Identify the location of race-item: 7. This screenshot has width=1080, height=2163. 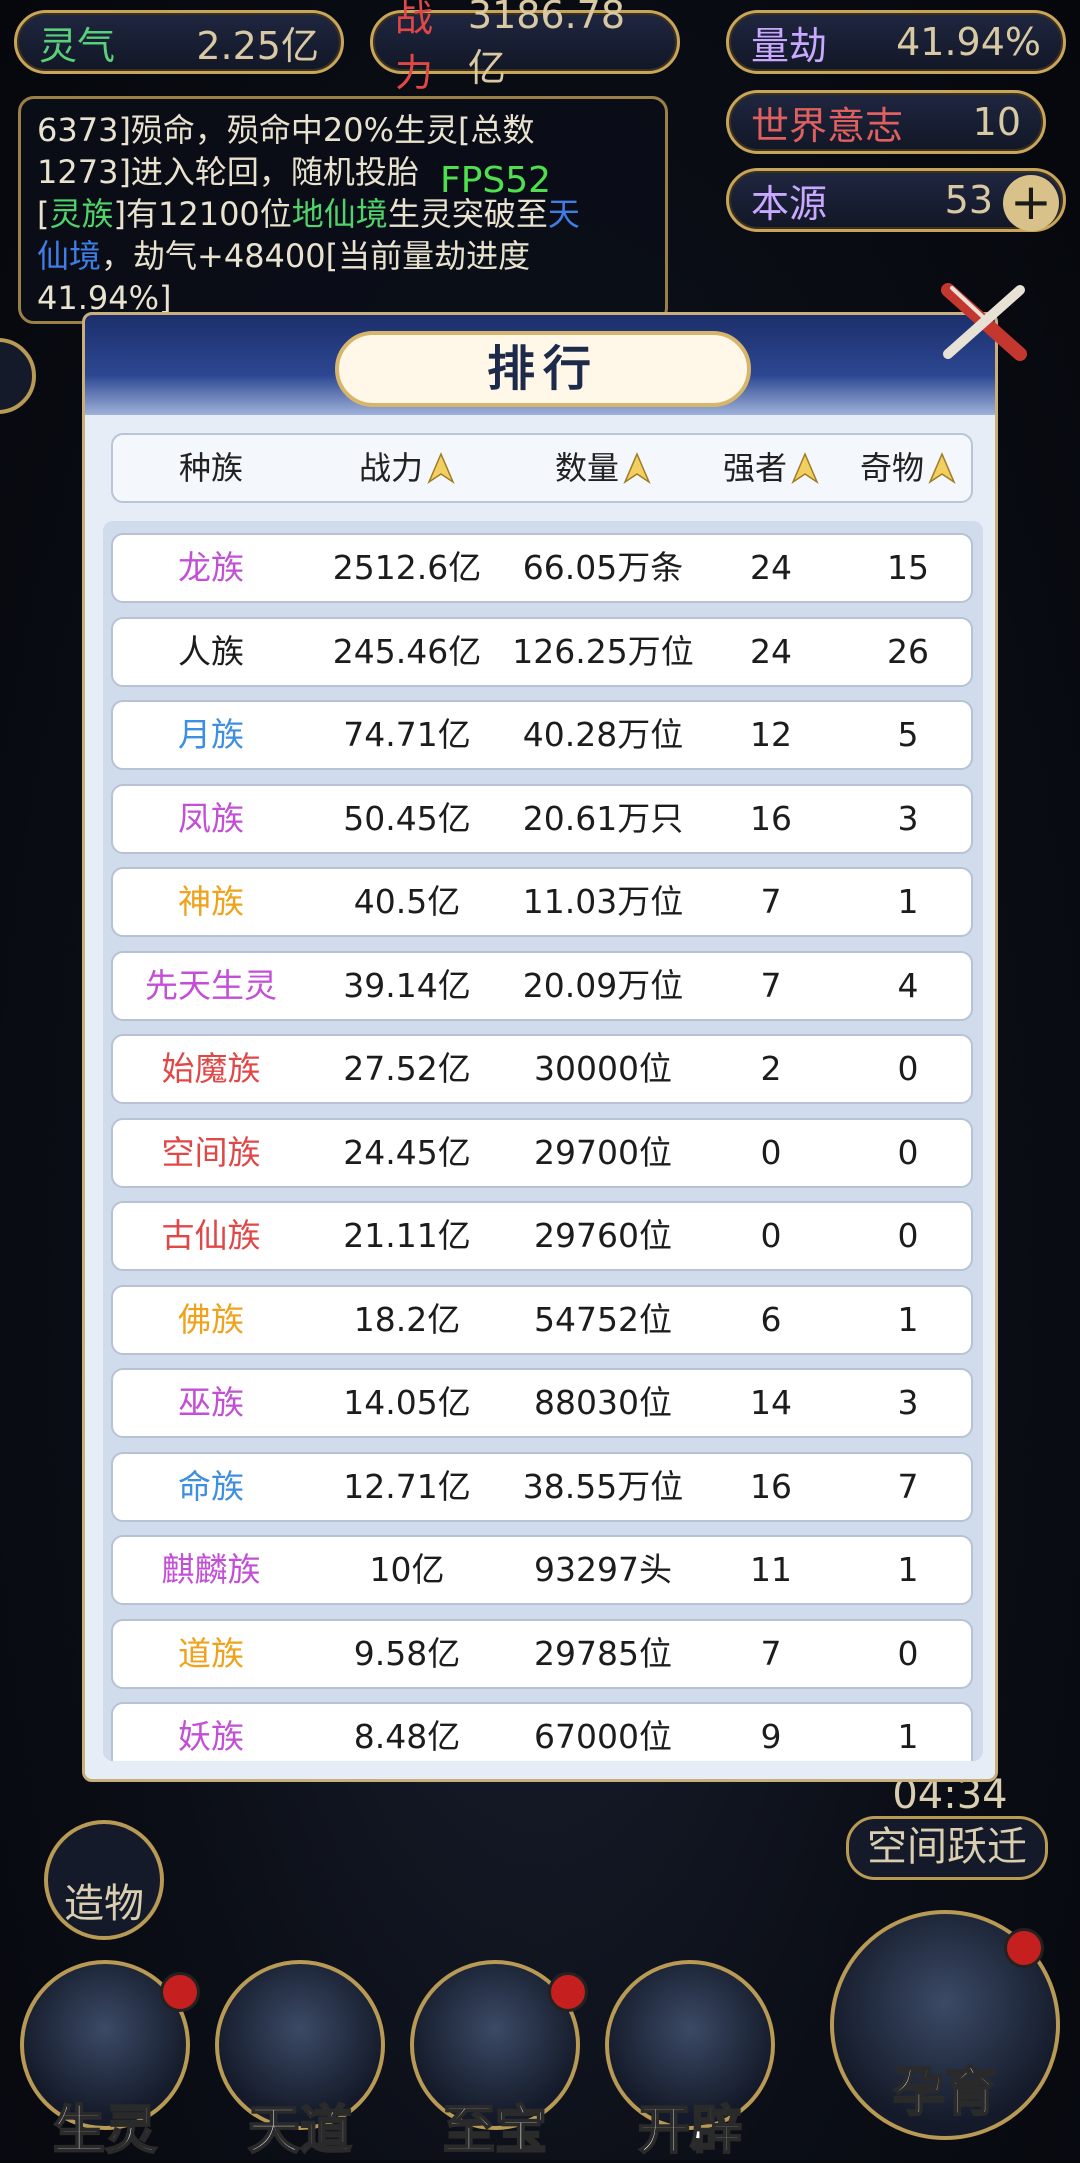
(908, 1486).